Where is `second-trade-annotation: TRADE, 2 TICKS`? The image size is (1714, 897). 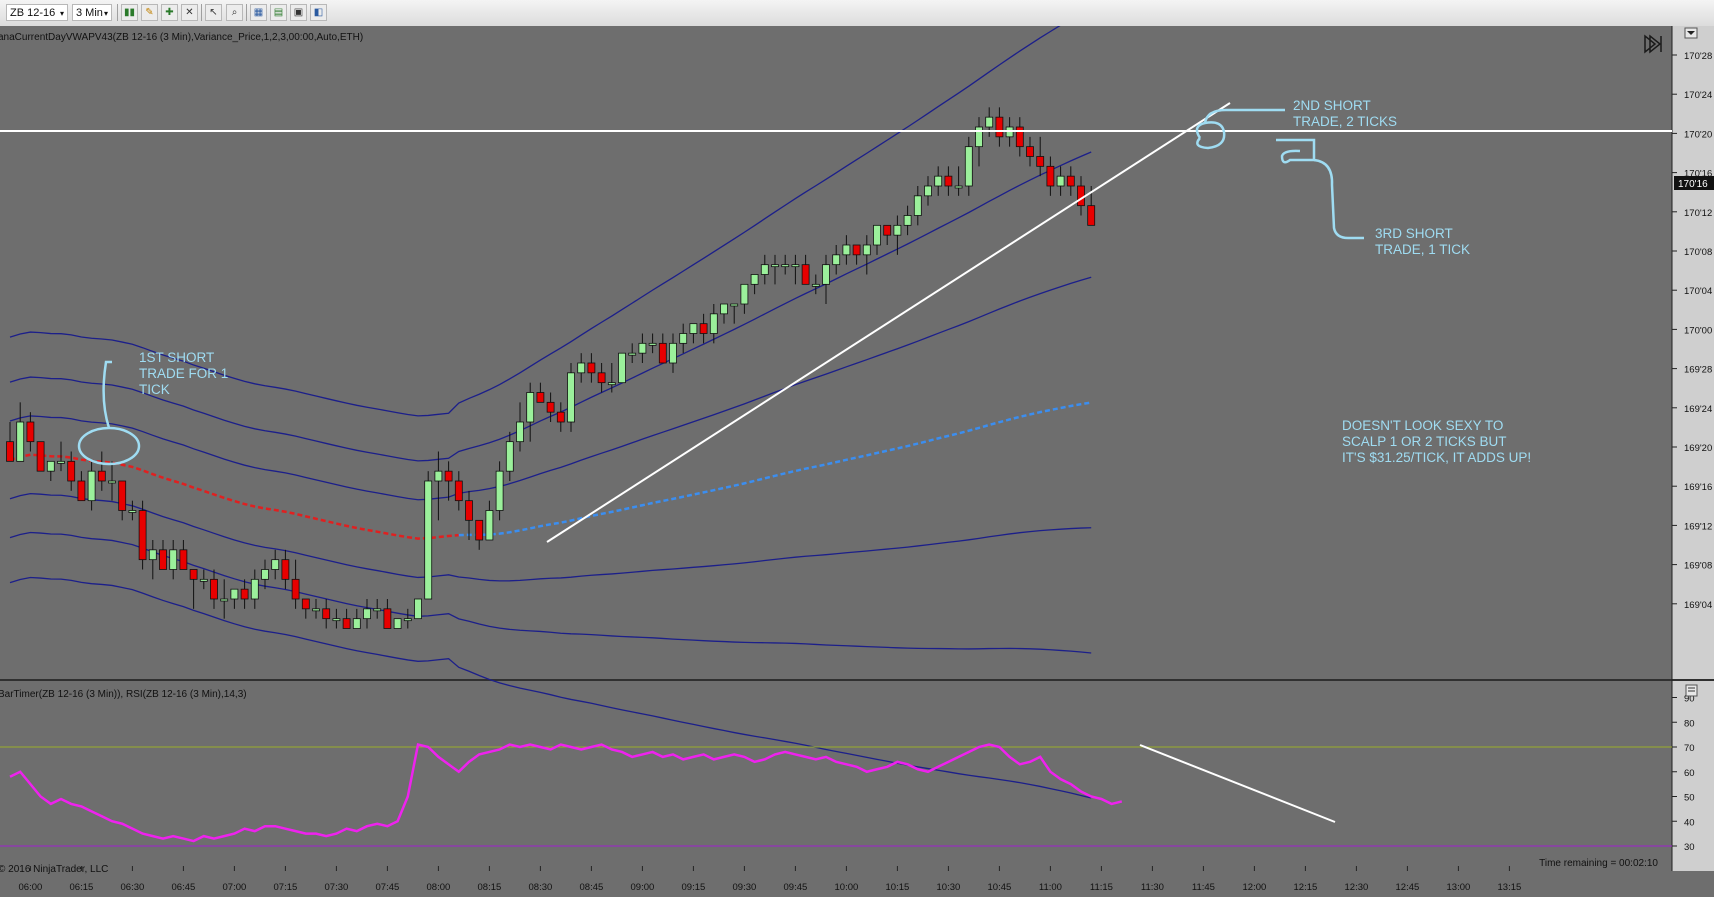
second-trade-annotation: TRADE, 2 TICKS is located at coordinates (1345, 121).